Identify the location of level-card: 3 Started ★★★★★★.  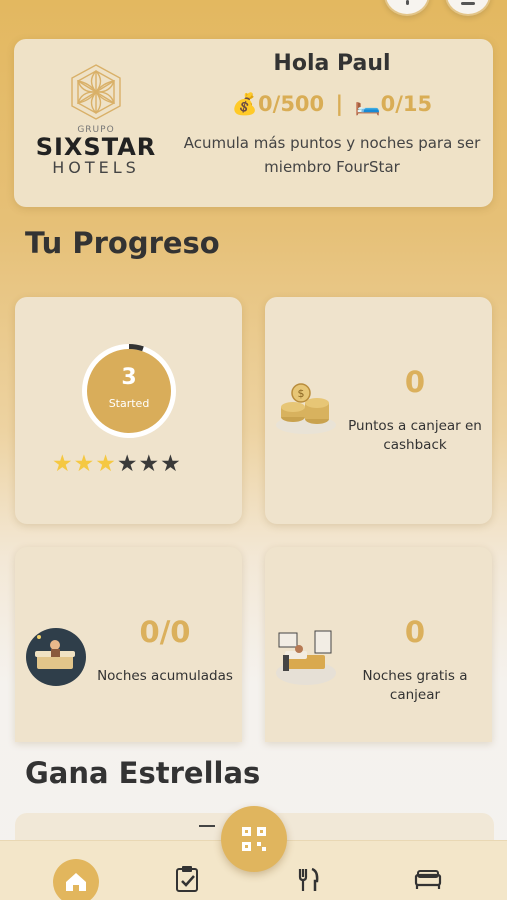
(128, 410).